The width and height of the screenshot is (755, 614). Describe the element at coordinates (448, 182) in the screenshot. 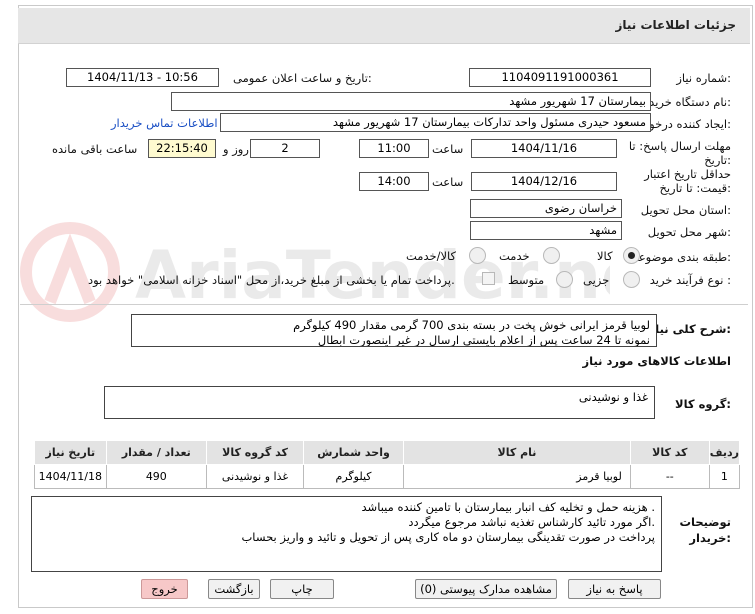

I see `validity-time-label: ساعت` at that location.